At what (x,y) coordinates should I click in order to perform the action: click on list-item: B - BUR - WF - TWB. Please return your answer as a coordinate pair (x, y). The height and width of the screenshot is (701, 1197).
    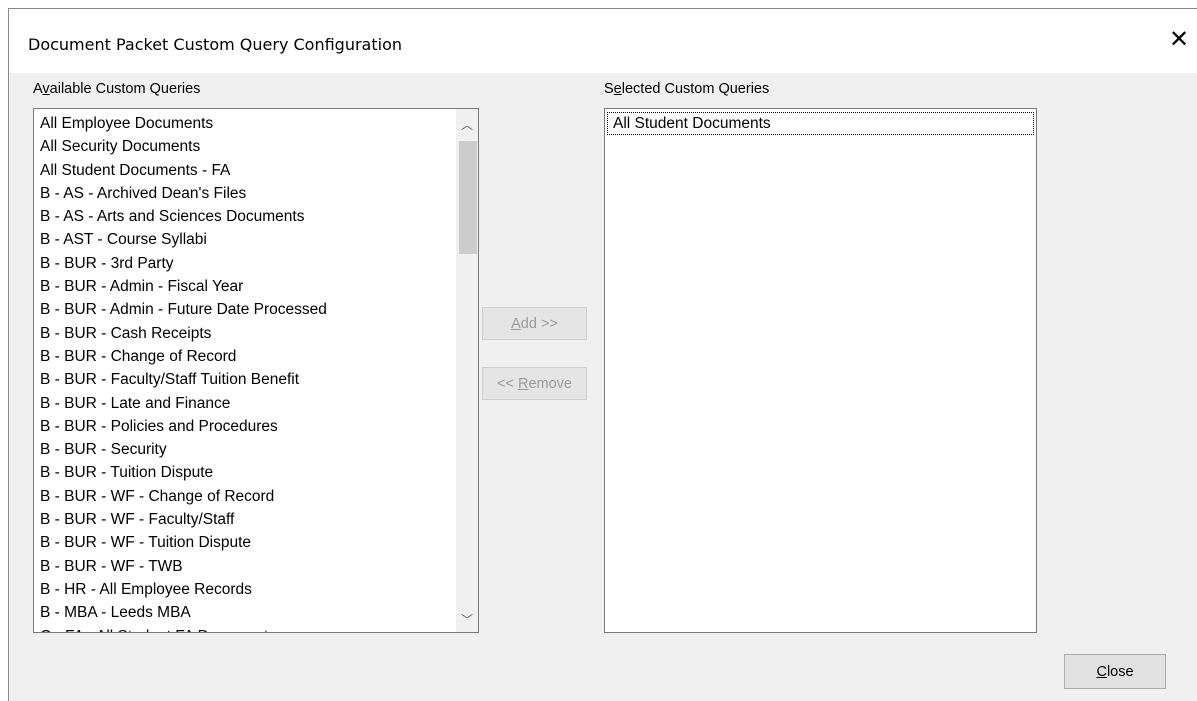
    Looking at the image, I should click on (256, 566).